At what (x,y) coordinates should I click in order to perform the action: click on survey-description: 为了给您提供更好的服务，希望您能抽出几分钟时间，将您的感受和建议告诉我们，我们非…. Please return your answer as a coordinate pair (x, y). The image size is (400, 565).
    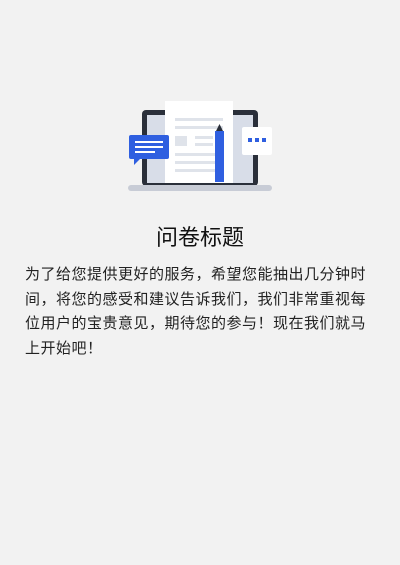
    Looking at the image, I should click on (196, 311).